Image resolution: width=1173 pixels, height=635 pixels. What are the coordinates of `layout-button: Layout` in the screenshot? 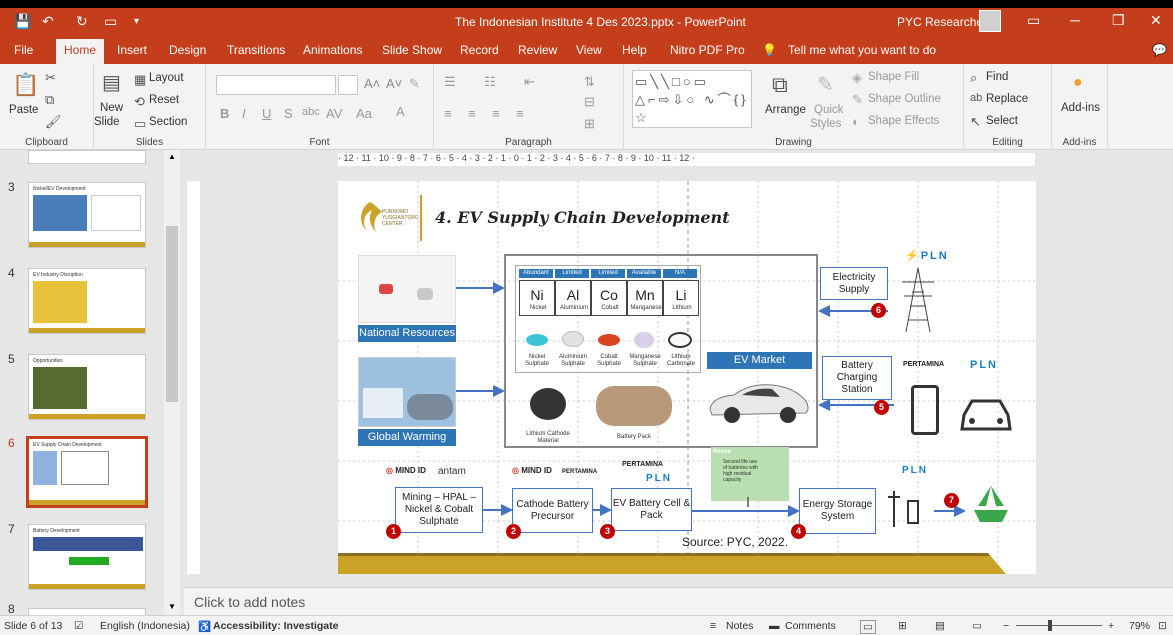 It's located at (166, 78).